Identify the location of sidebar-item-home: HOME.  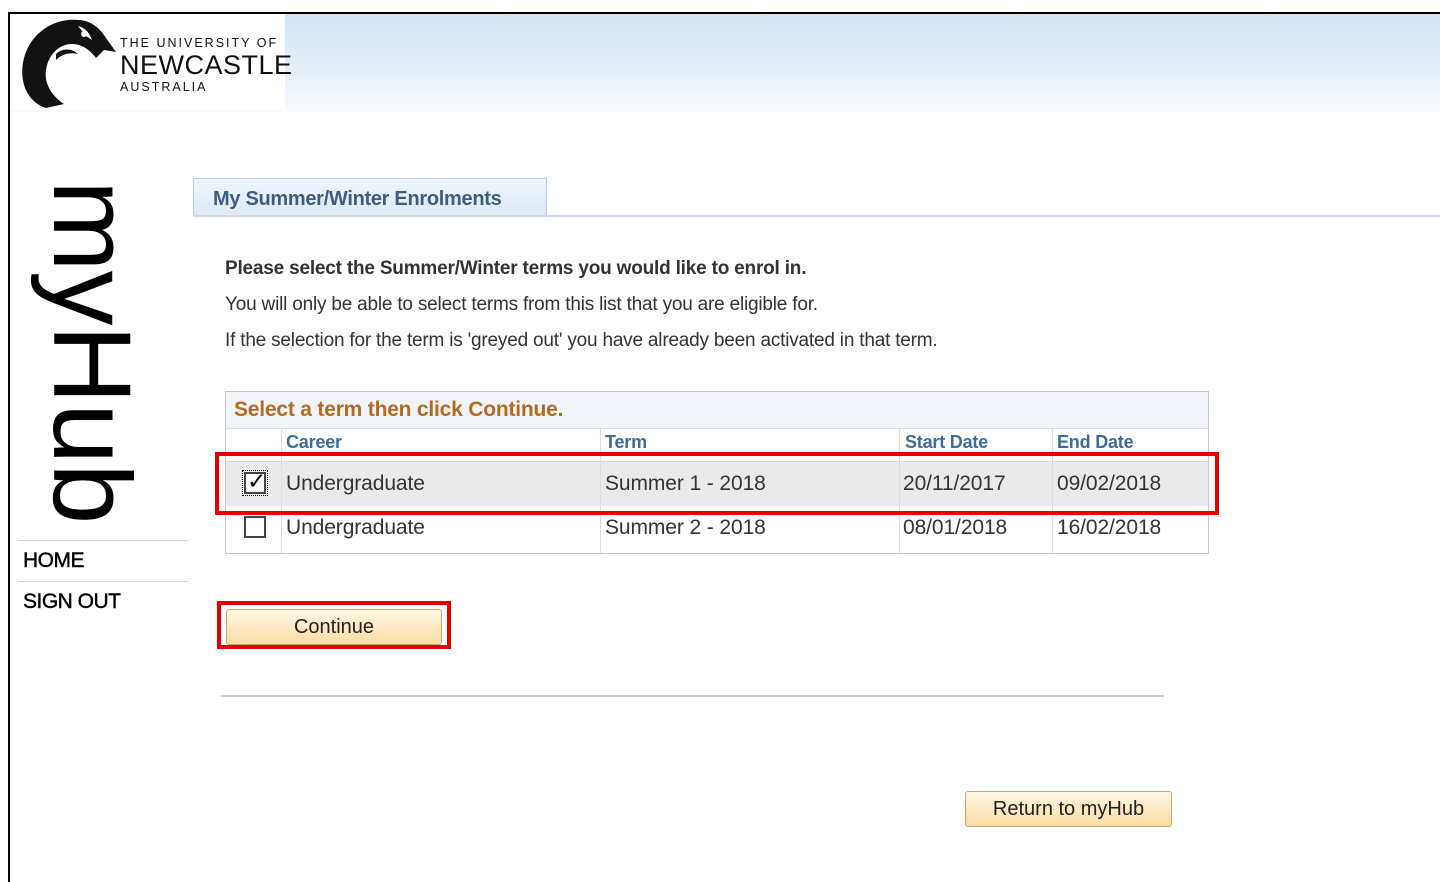
(103, 560).